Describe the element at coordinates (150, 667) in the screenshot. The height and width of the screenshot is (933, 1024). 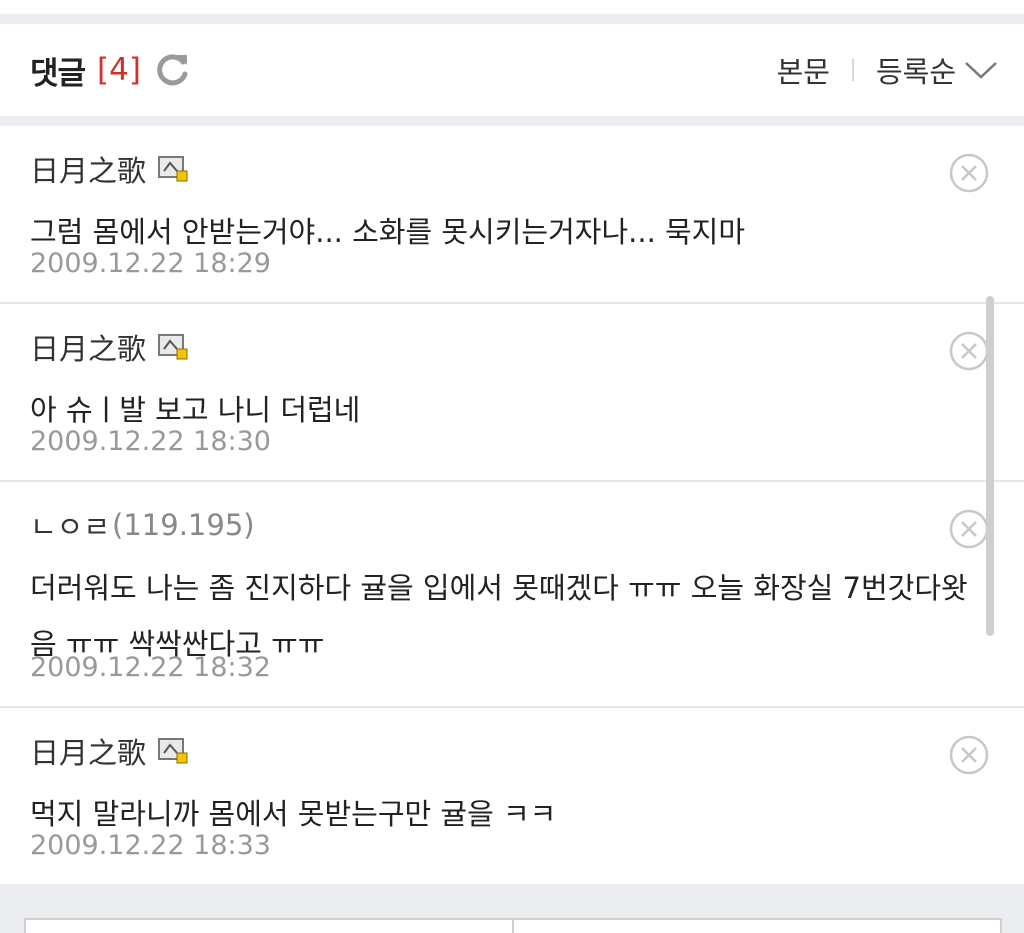
I see `comment-date: 2009.12.22 18:32` at that location.